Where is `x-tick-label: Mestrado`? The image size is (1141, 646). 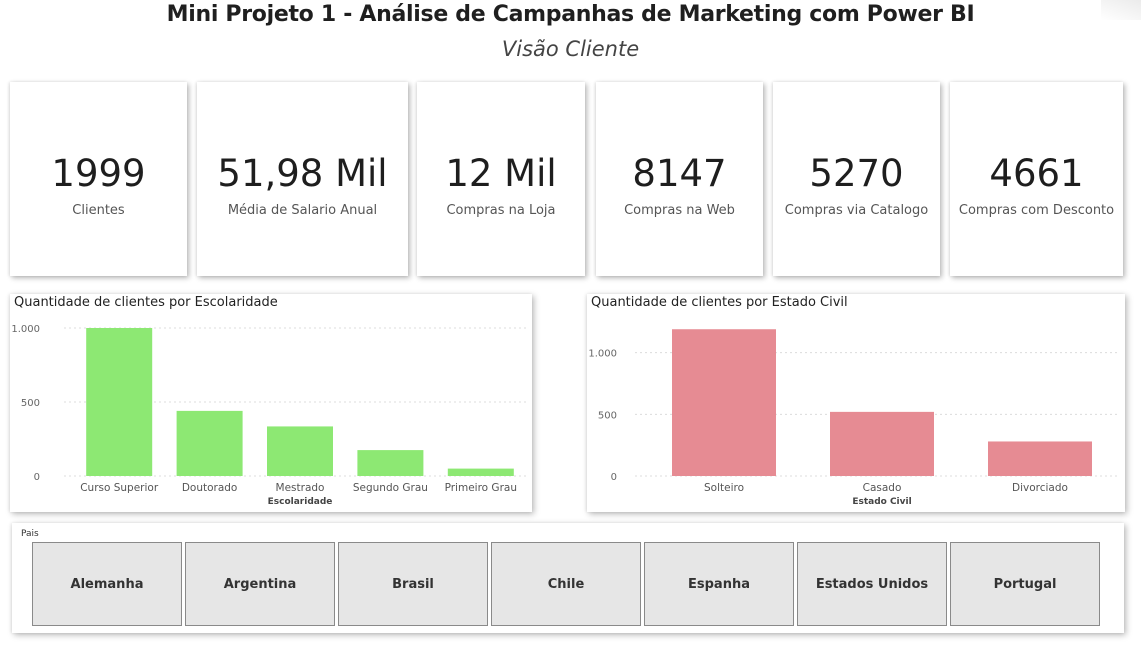 x-tick-label: Mestrado is located at coordinates (300, 488).